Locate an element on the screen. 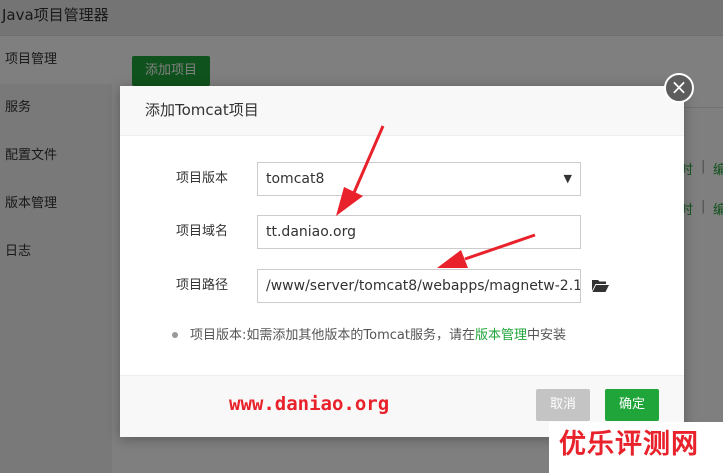 The image size is (723, 473). arrow-pointing-to-path is located at coordinates (486, 250).